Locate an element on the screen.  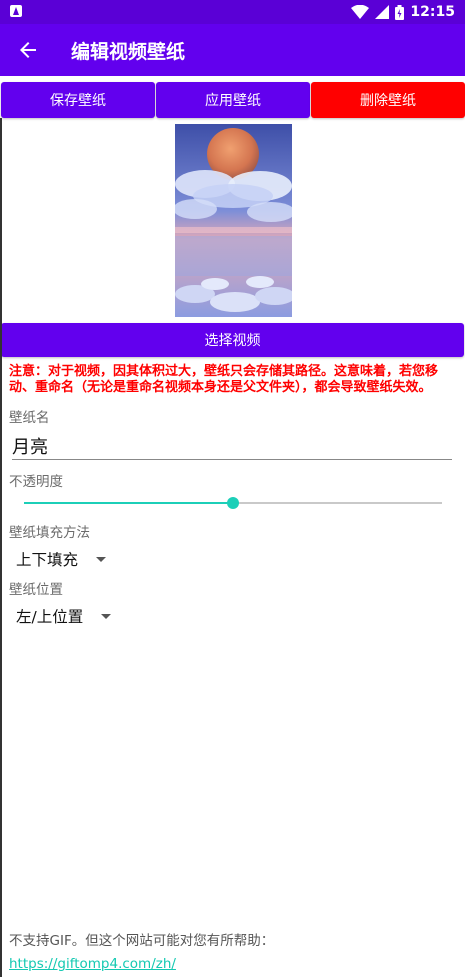
opacity-label: 不透明度 is located at coordinates (36, 482).